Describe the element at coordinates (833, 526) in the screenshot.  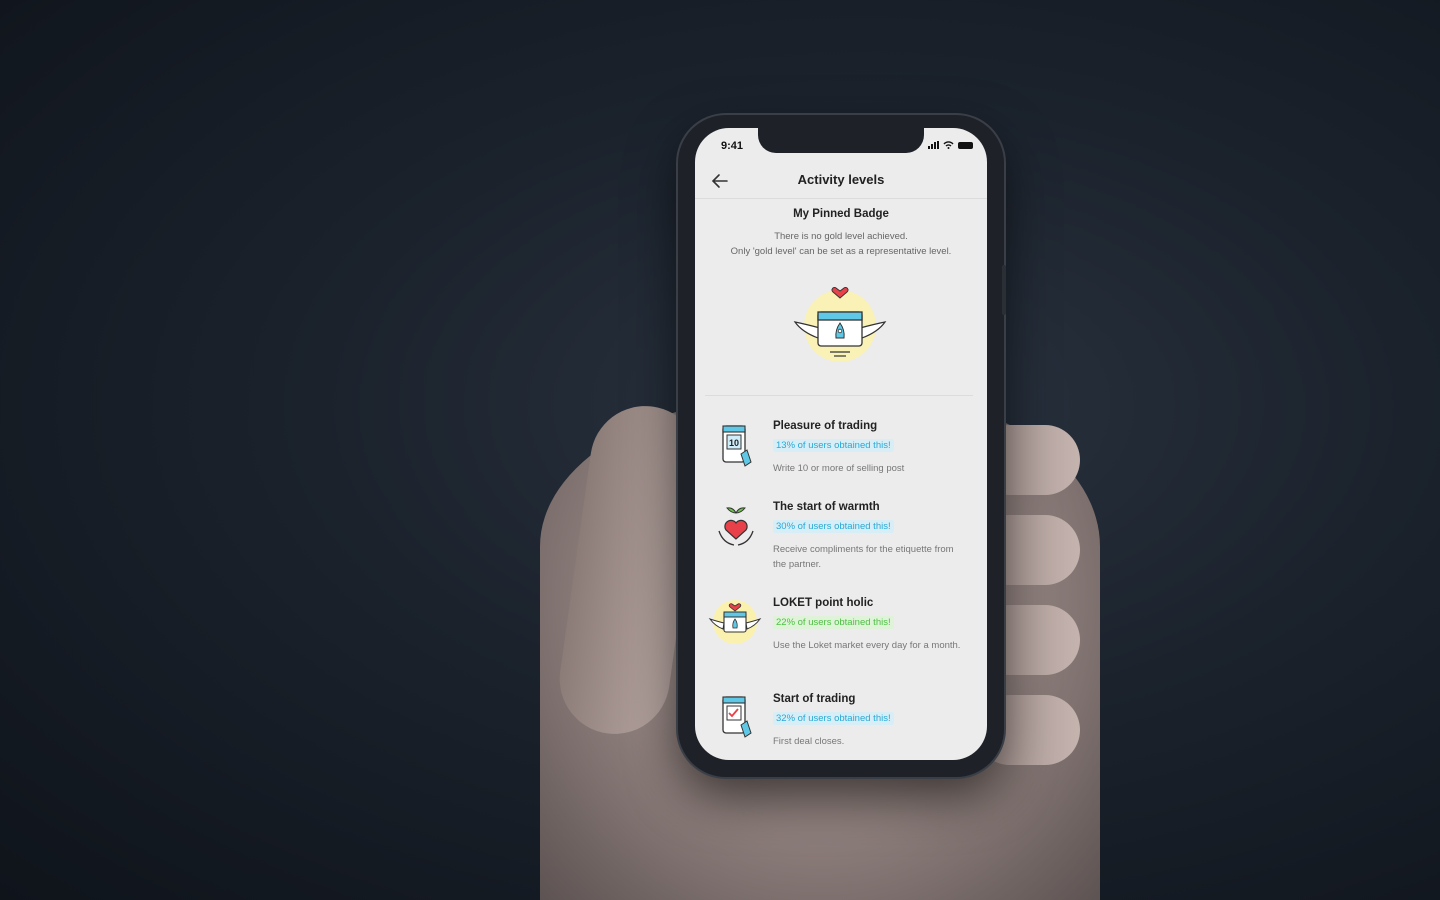
I see `badge-stat: 30% of users obtained this!` at that location.